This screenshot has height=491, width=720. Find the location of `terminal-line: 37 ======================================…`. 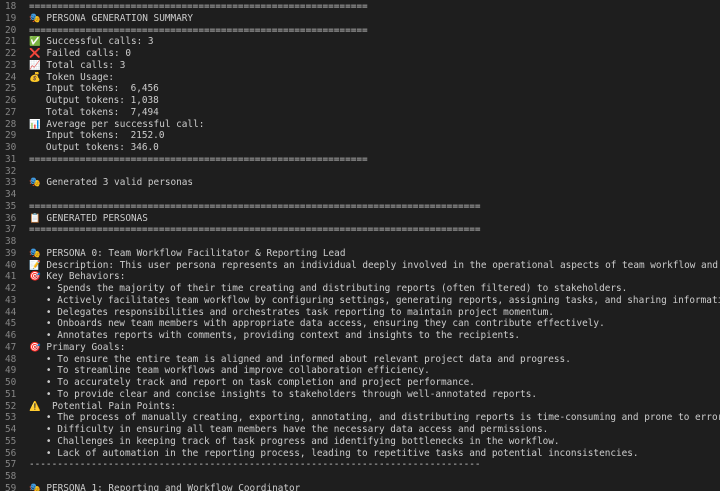

terminal-line: 37 ======================================… is located at coordinates (360, 230).